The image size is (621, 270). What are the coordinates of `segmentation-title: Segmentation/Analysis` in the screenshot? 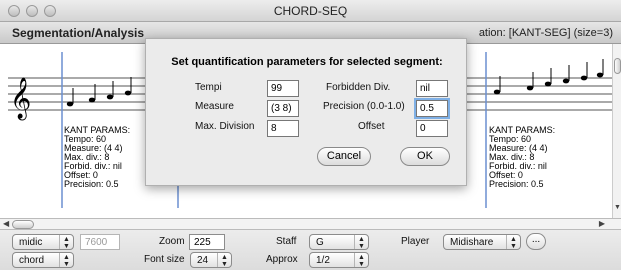 It's located at (78, 33).